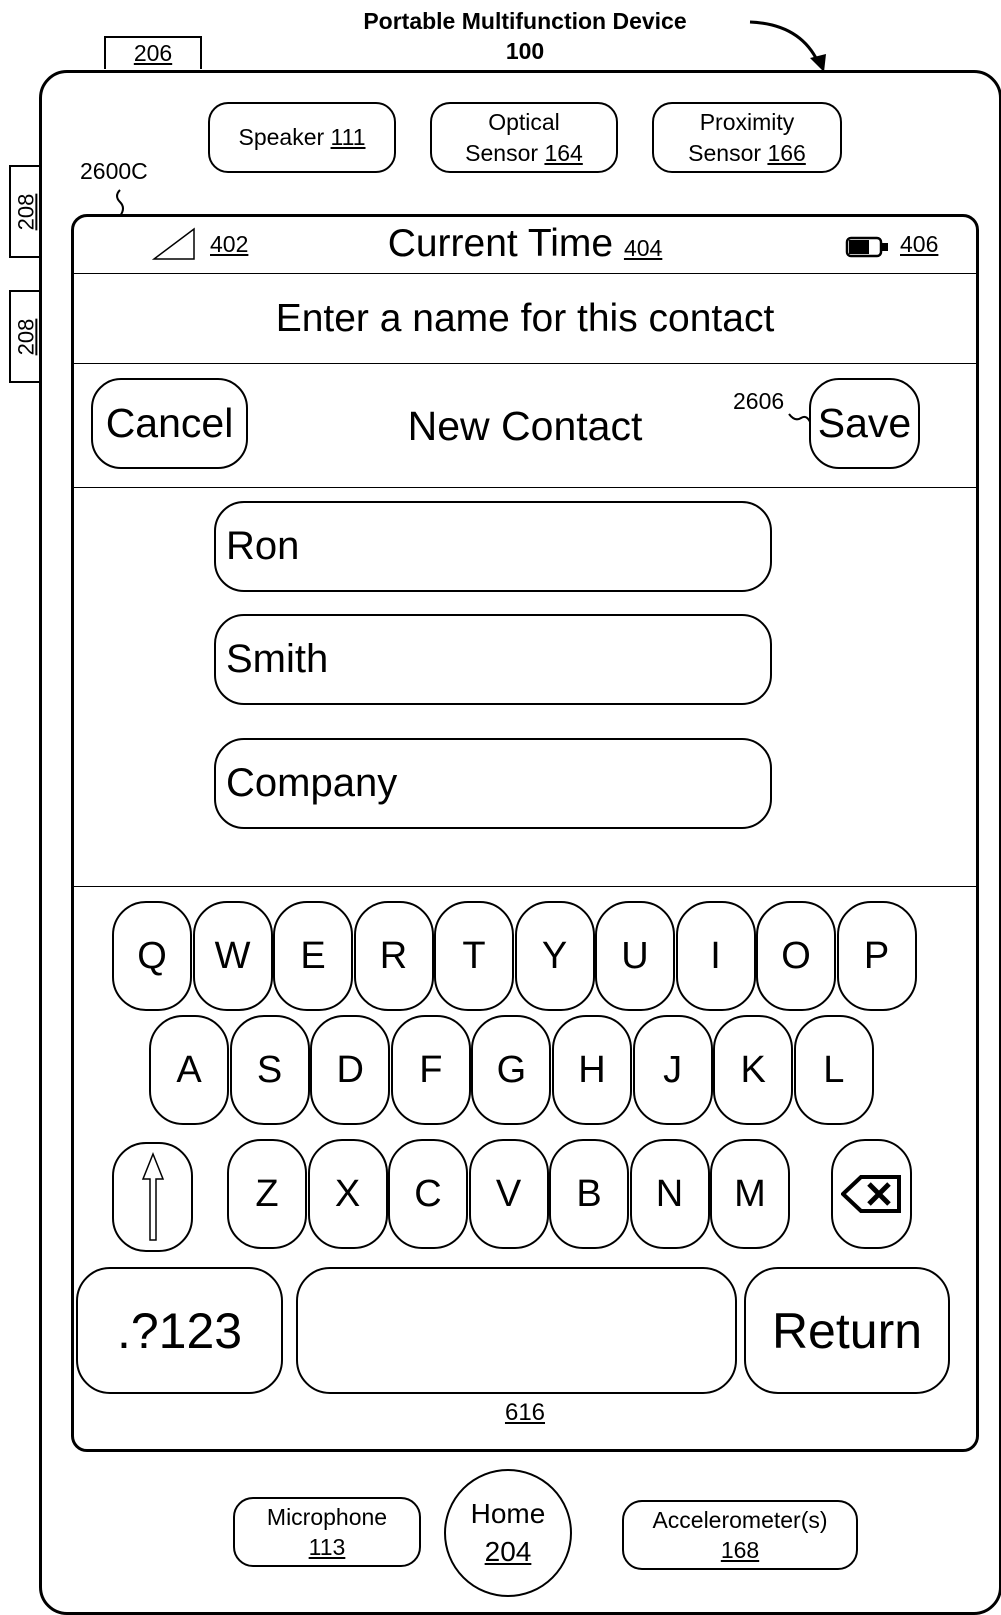 The image size is (1001, 1615). What do you see at coordinates (502, 152) in the screenshot?
I see `optical-sensor-label: Sensor` at bounding box center [502, 152].